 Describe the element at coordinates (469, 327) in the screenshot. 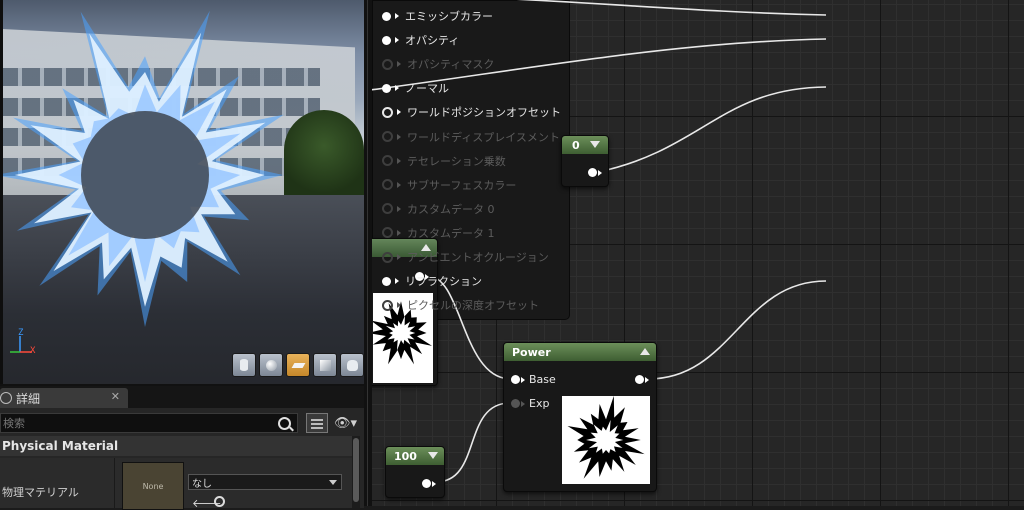

I see `wire-texture-base` at that location.